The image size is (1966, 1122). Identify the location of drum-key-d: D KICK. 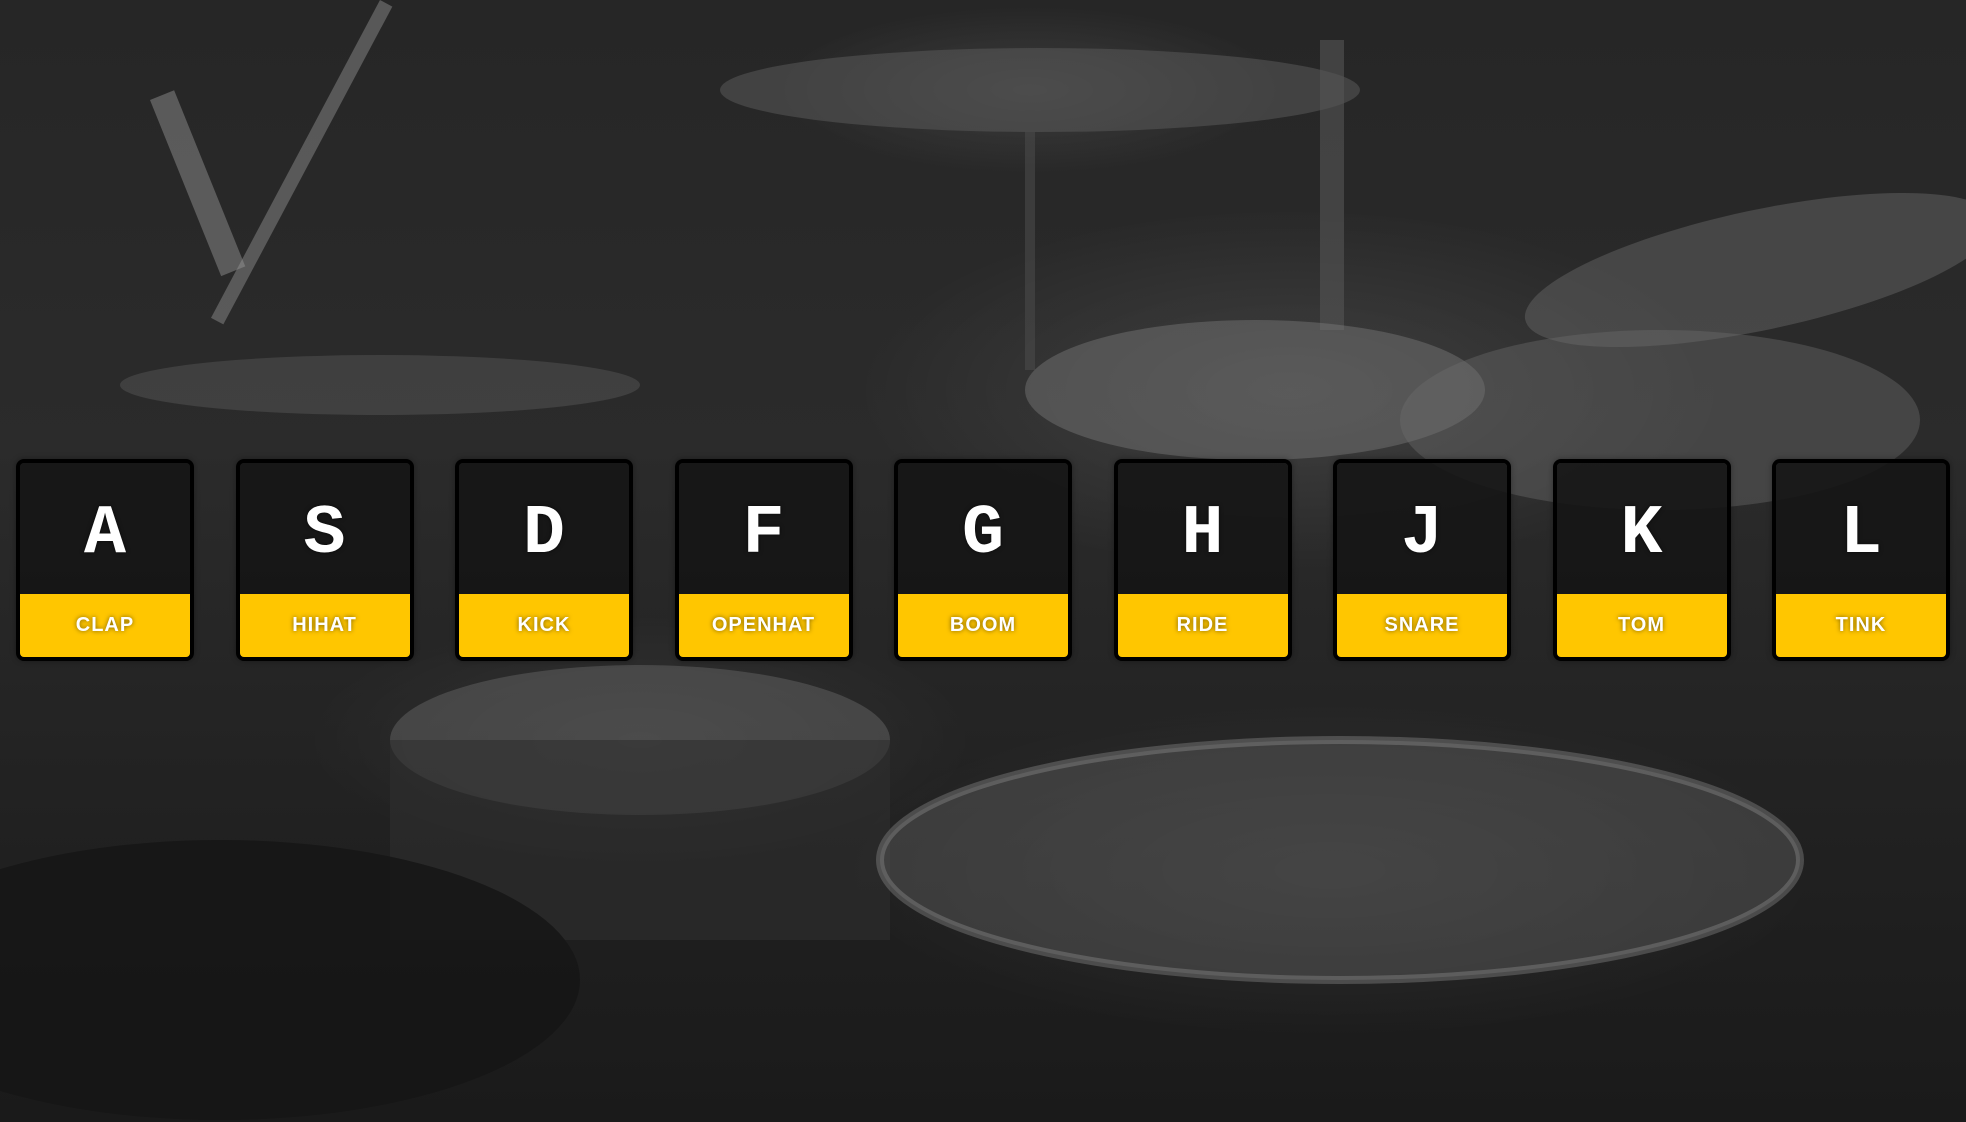
(544, 560).